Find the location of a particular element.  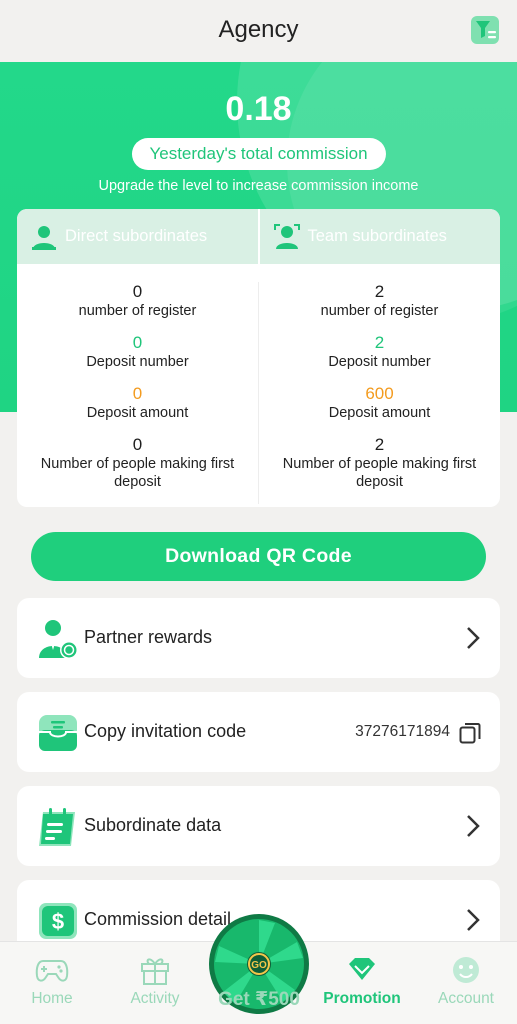

tab-activity: Activity is located at coordinates (155, 981).